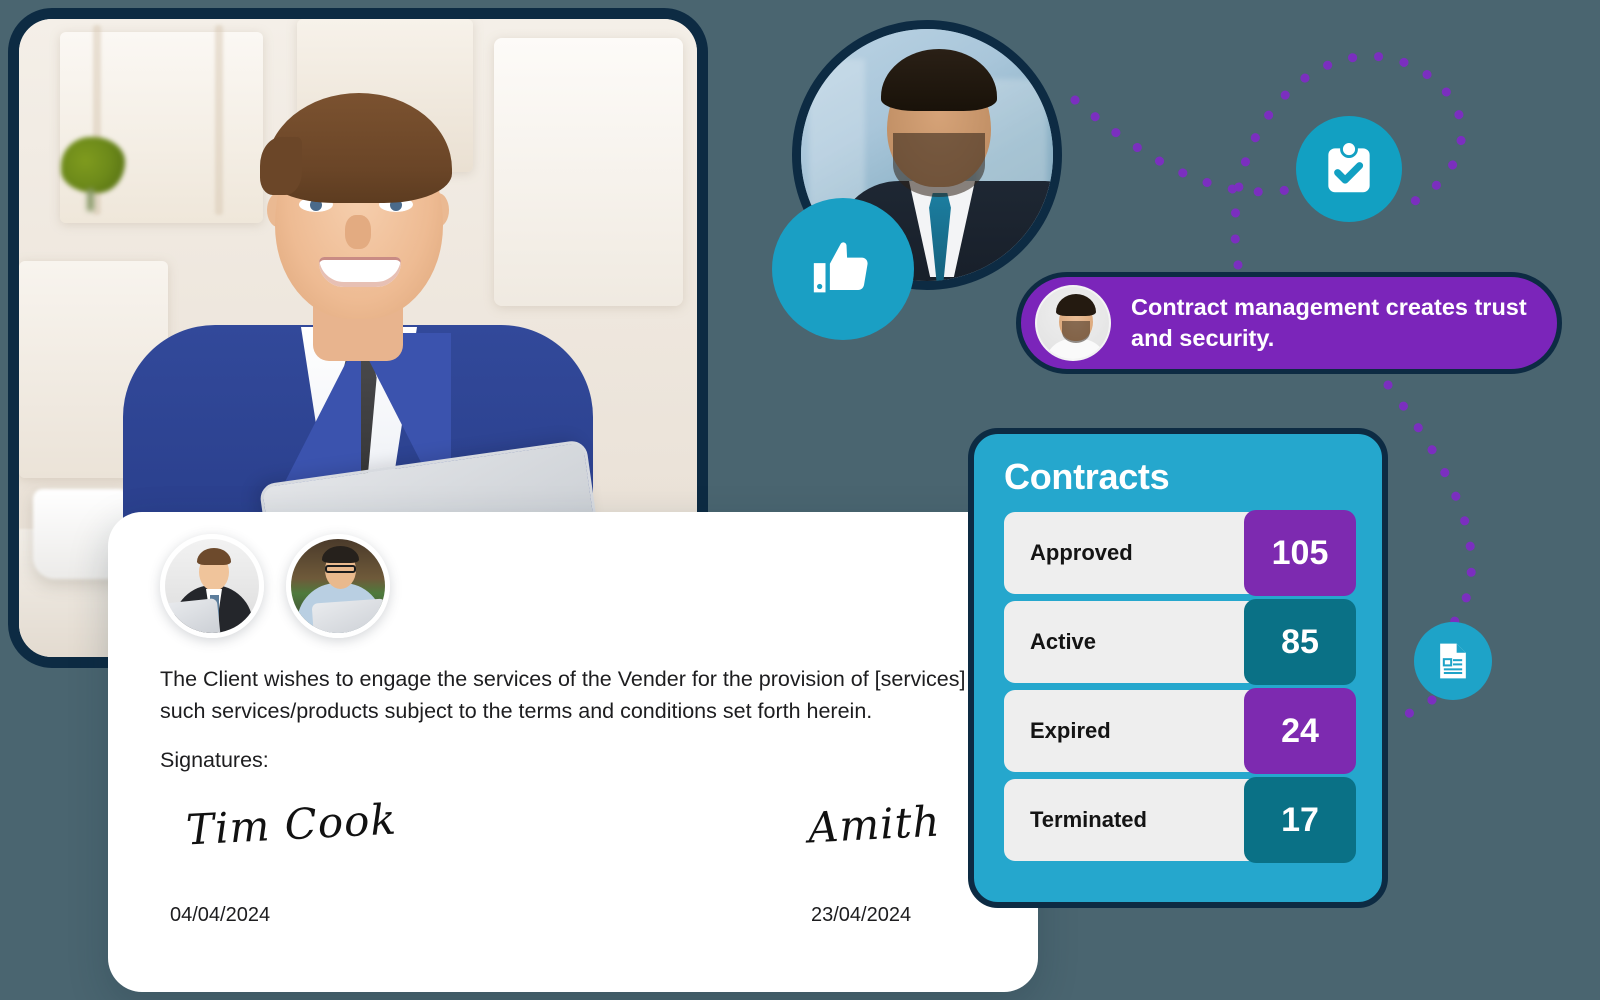 The image size is (1600, 1000). I want to click on plant-decor, so click(93, 165).